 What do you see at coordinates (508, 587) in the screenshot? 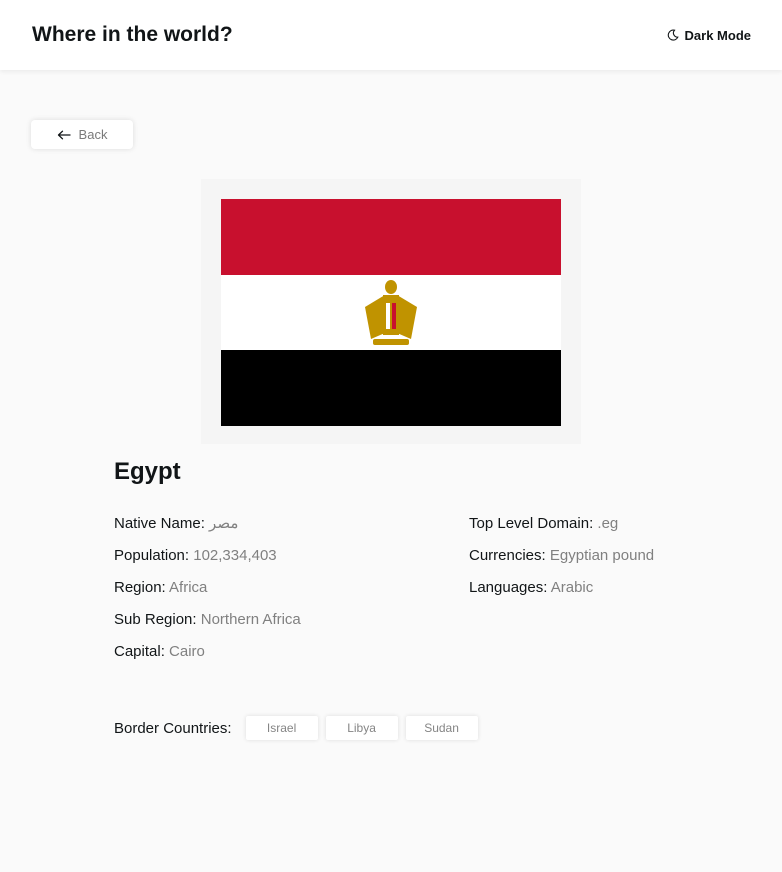
I see `detail-label: Languages:` at bounding box center [508, 587].